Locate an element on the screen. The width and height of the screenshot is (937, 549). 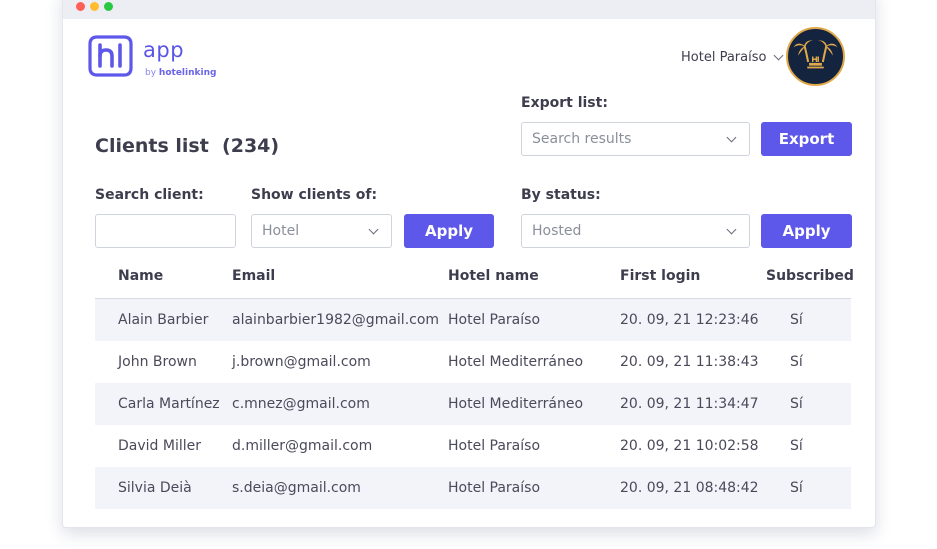
apply-status-filter-button: Apply is located at coordinates (806, 231).